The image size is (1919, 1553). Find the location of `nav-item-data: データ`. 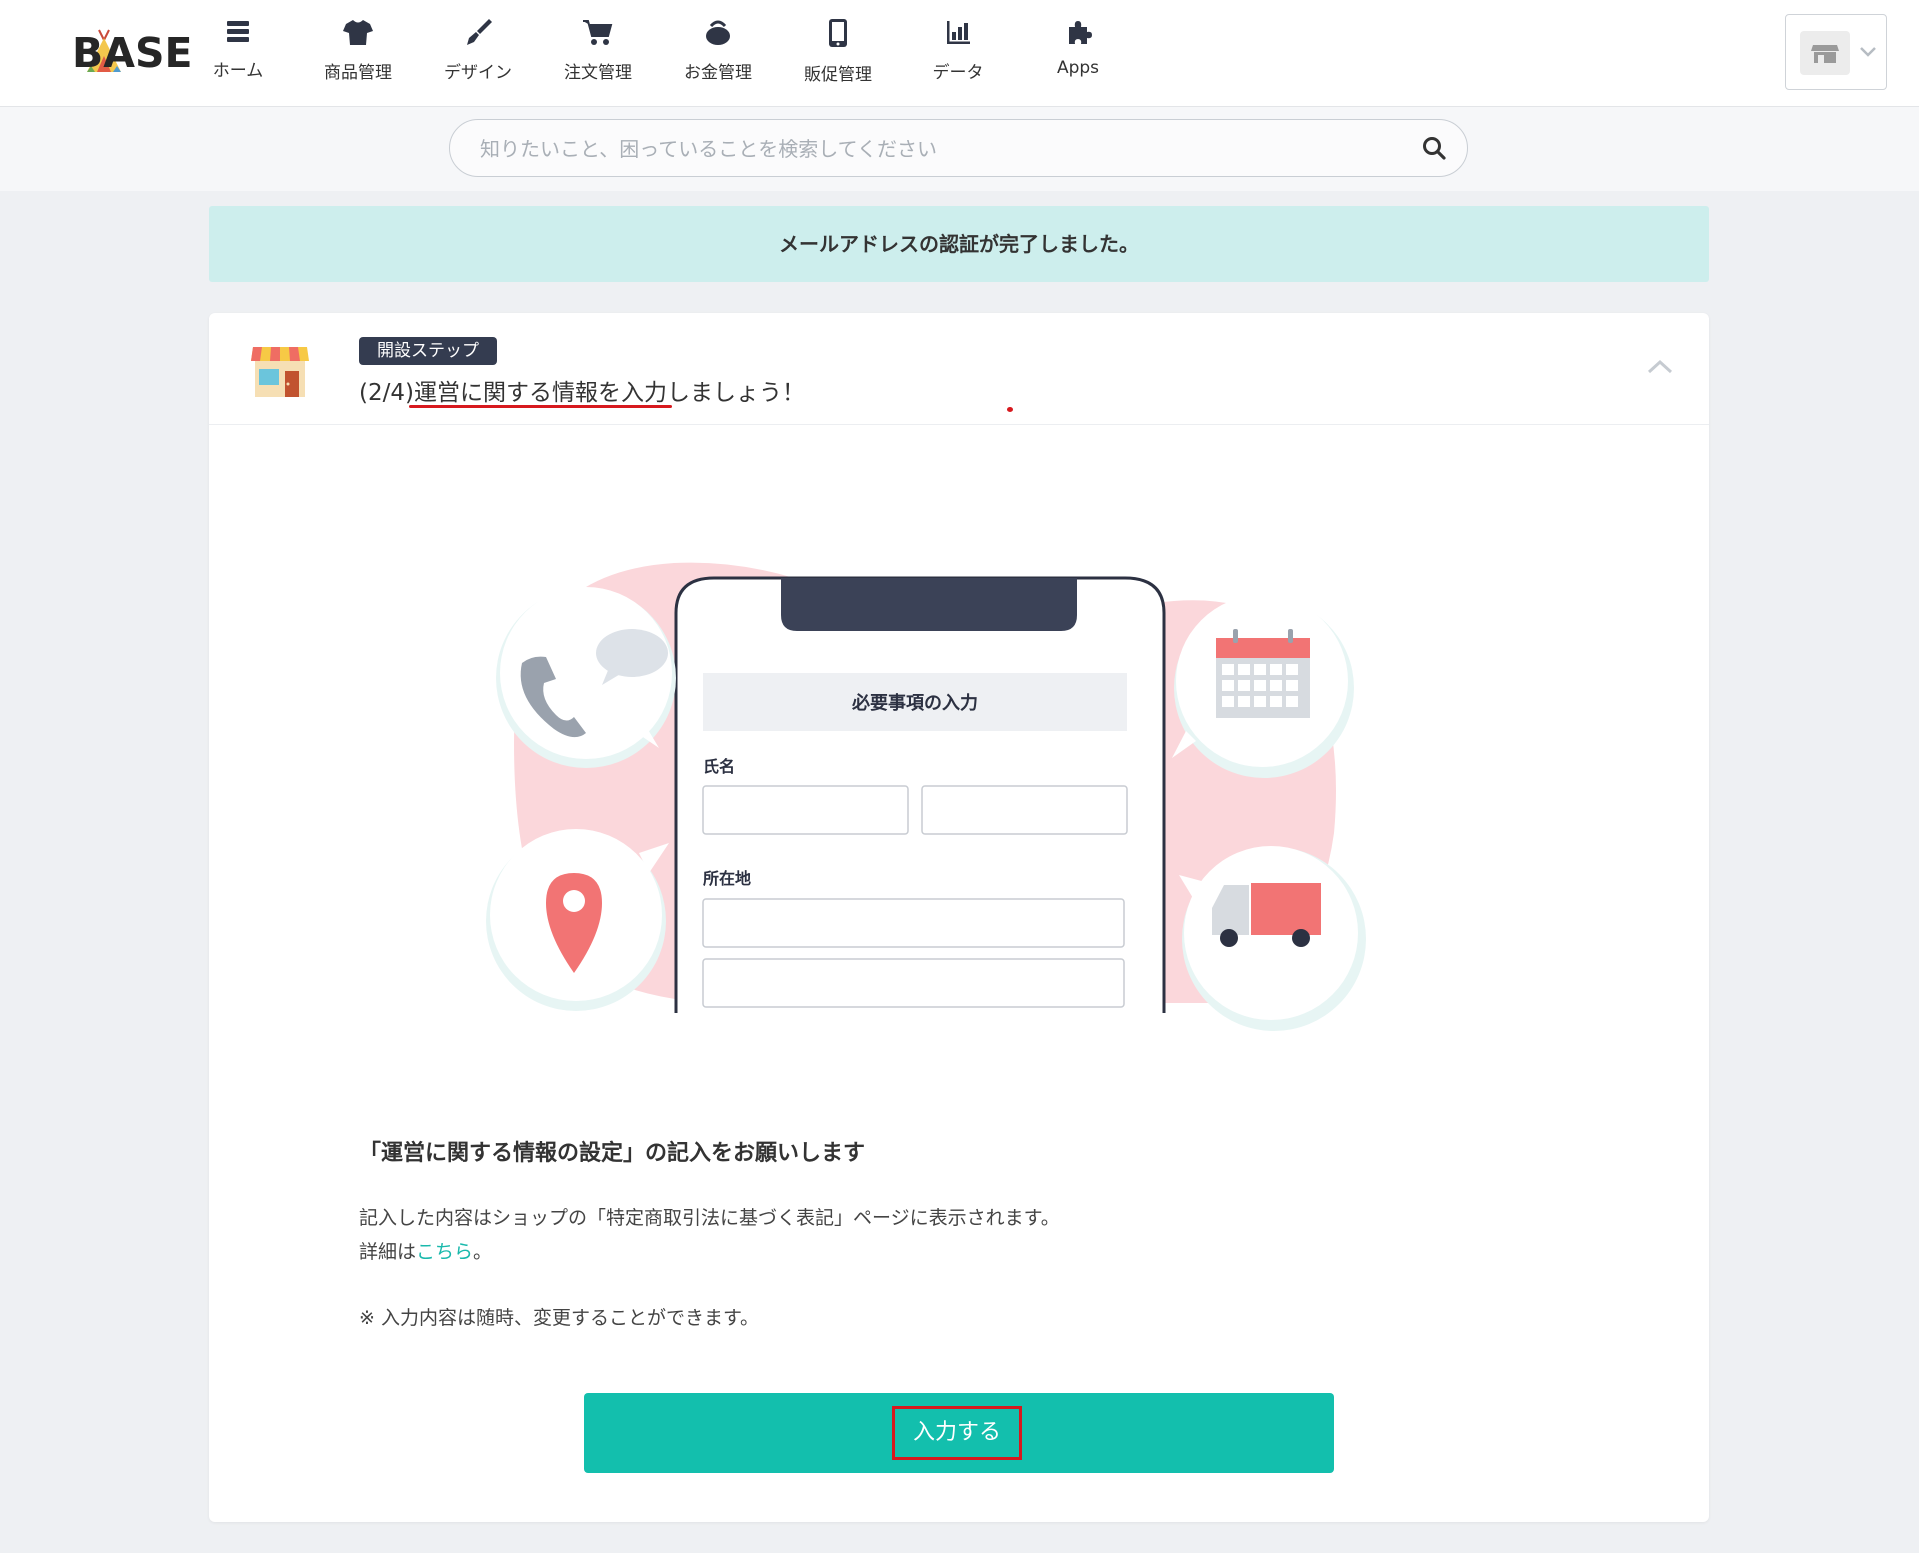

nav-item-data: データ is located at coordinates (958, 54).